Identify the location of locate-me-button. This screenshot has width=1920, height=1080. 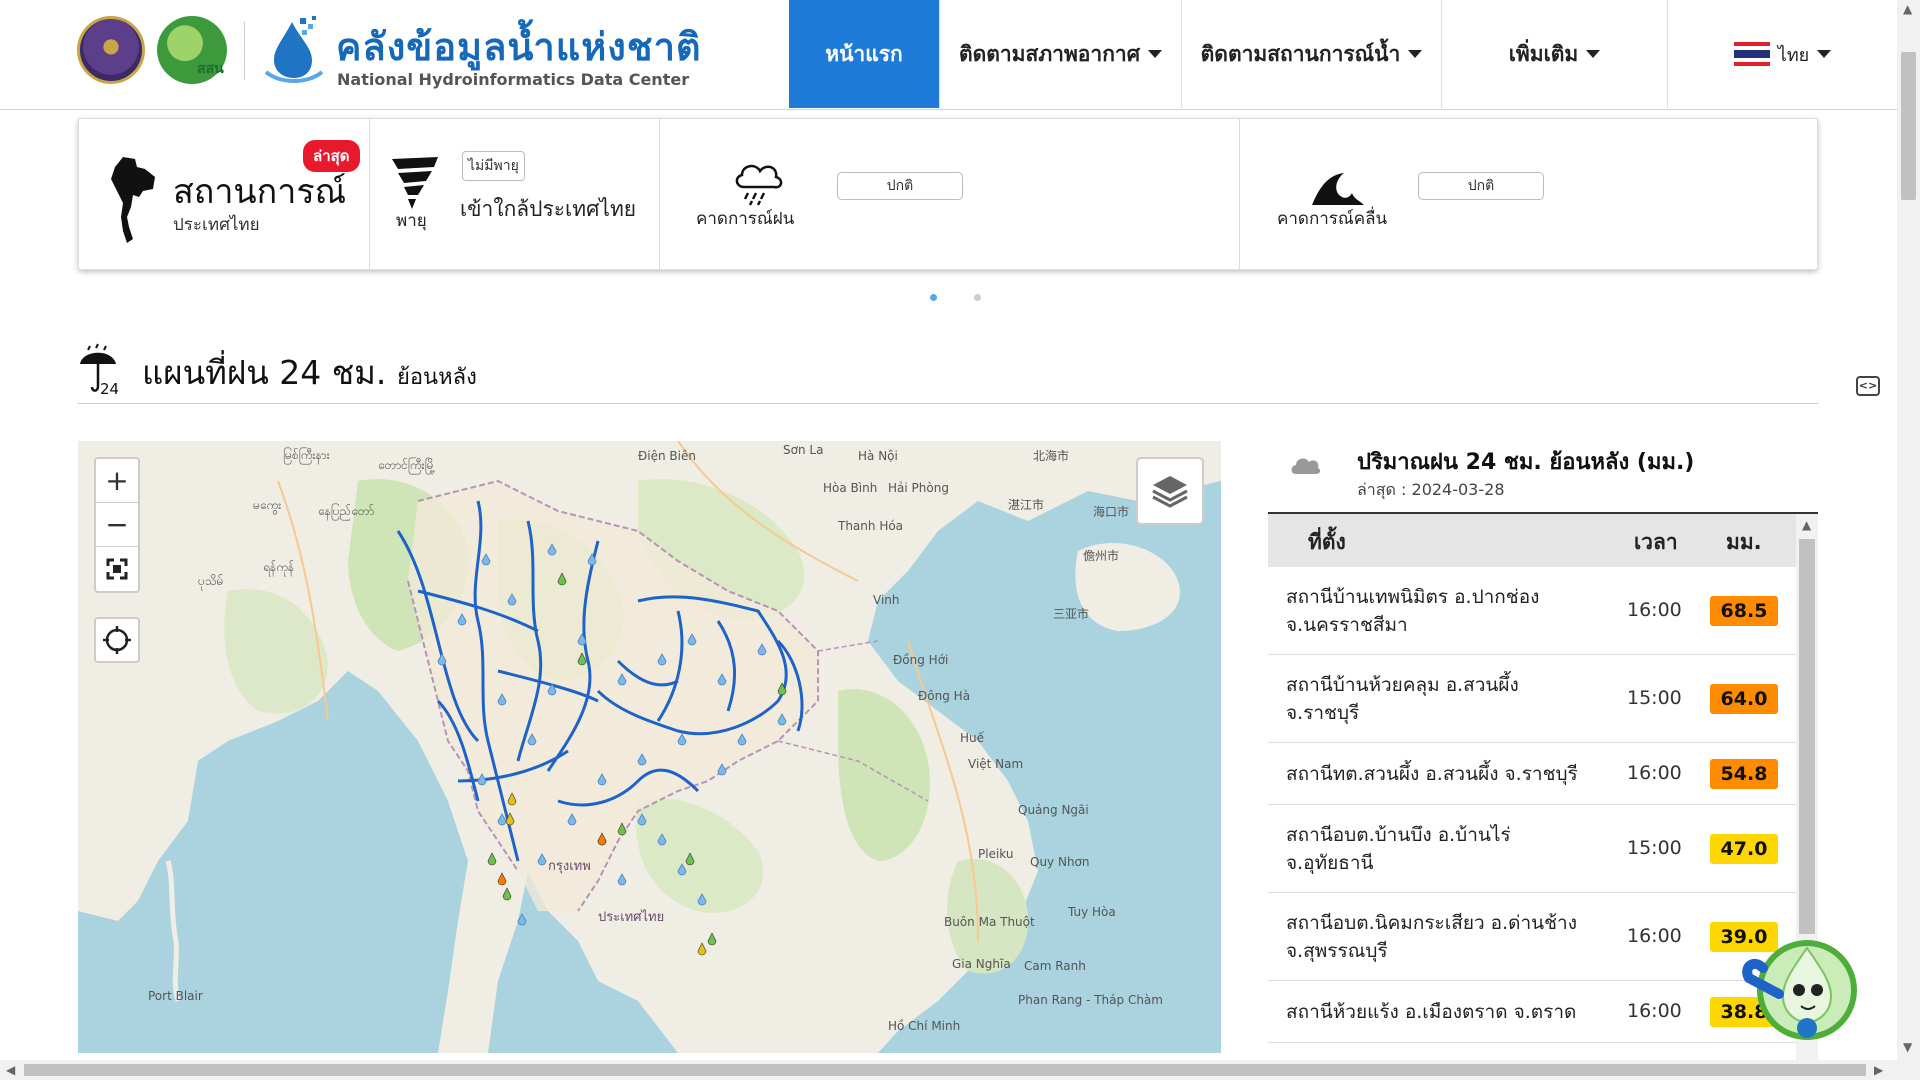
(117, 640).